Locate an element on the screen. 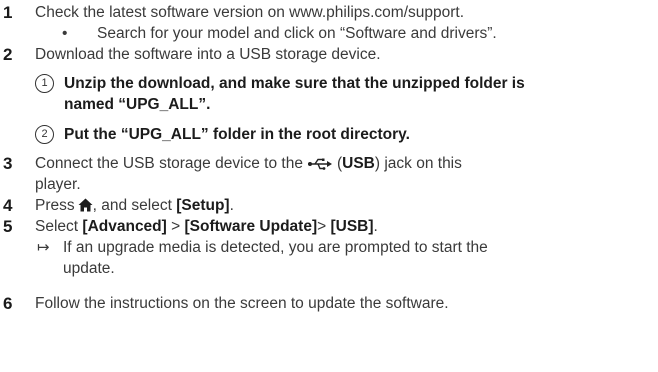 The height and width of the screenshot is (372, 658). step-text: player. is located at coordinates (58, 184).